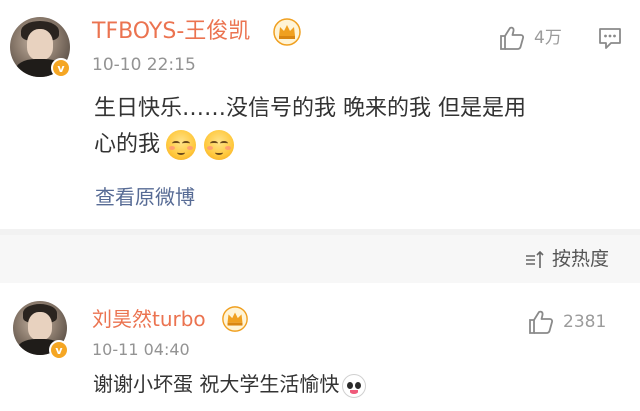 This screenshot has height=411, width=640. Describe the element at coordinates (354, 385) in the screenshot. I see `panda-face-emoji` at that location.